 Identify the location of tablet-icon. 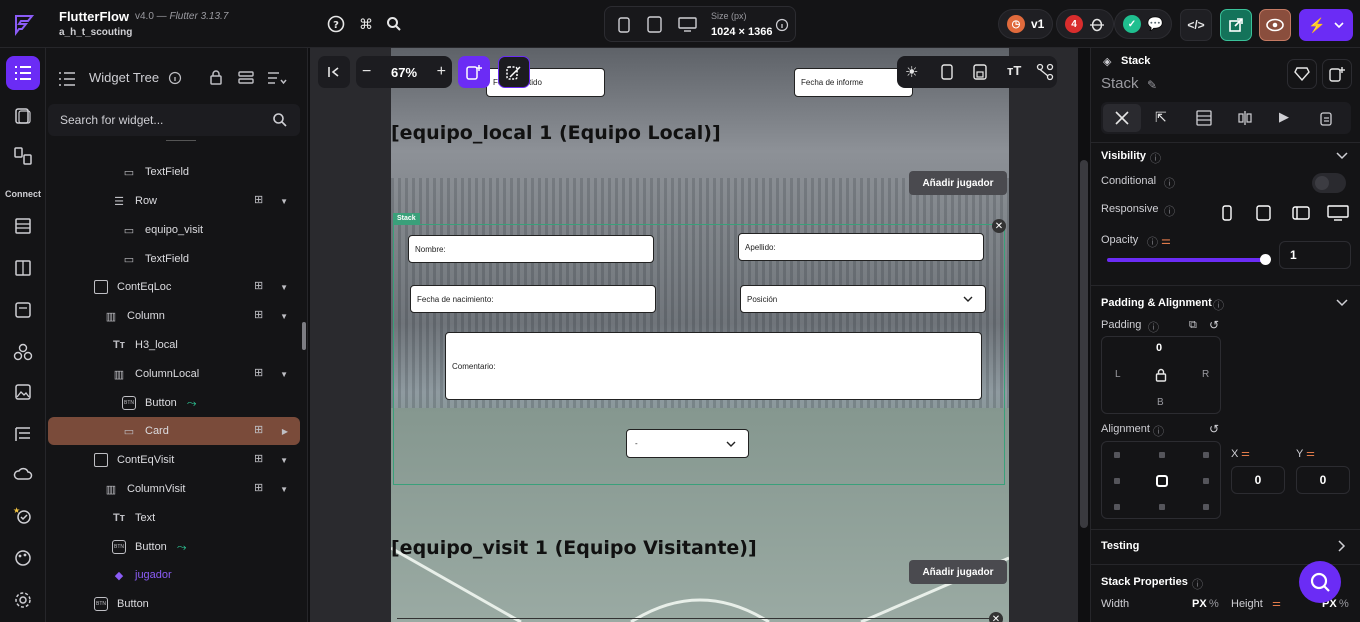
(655, 25).